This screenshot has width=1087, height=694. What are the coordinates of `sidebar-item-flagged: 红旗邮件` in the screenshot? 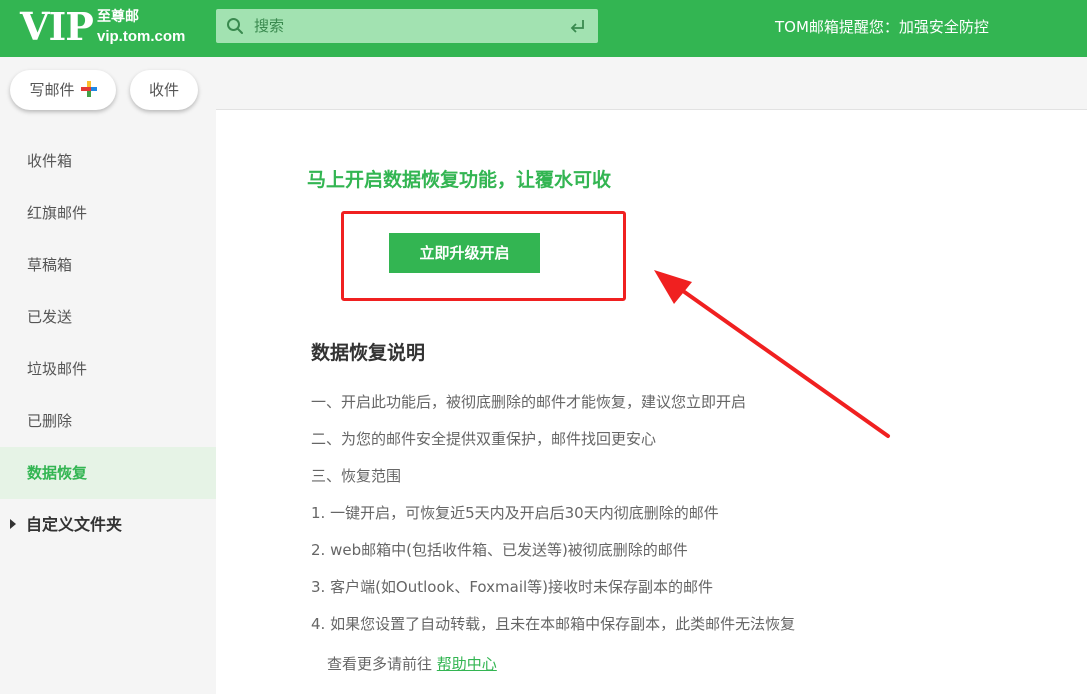 It's located at (108, 213).